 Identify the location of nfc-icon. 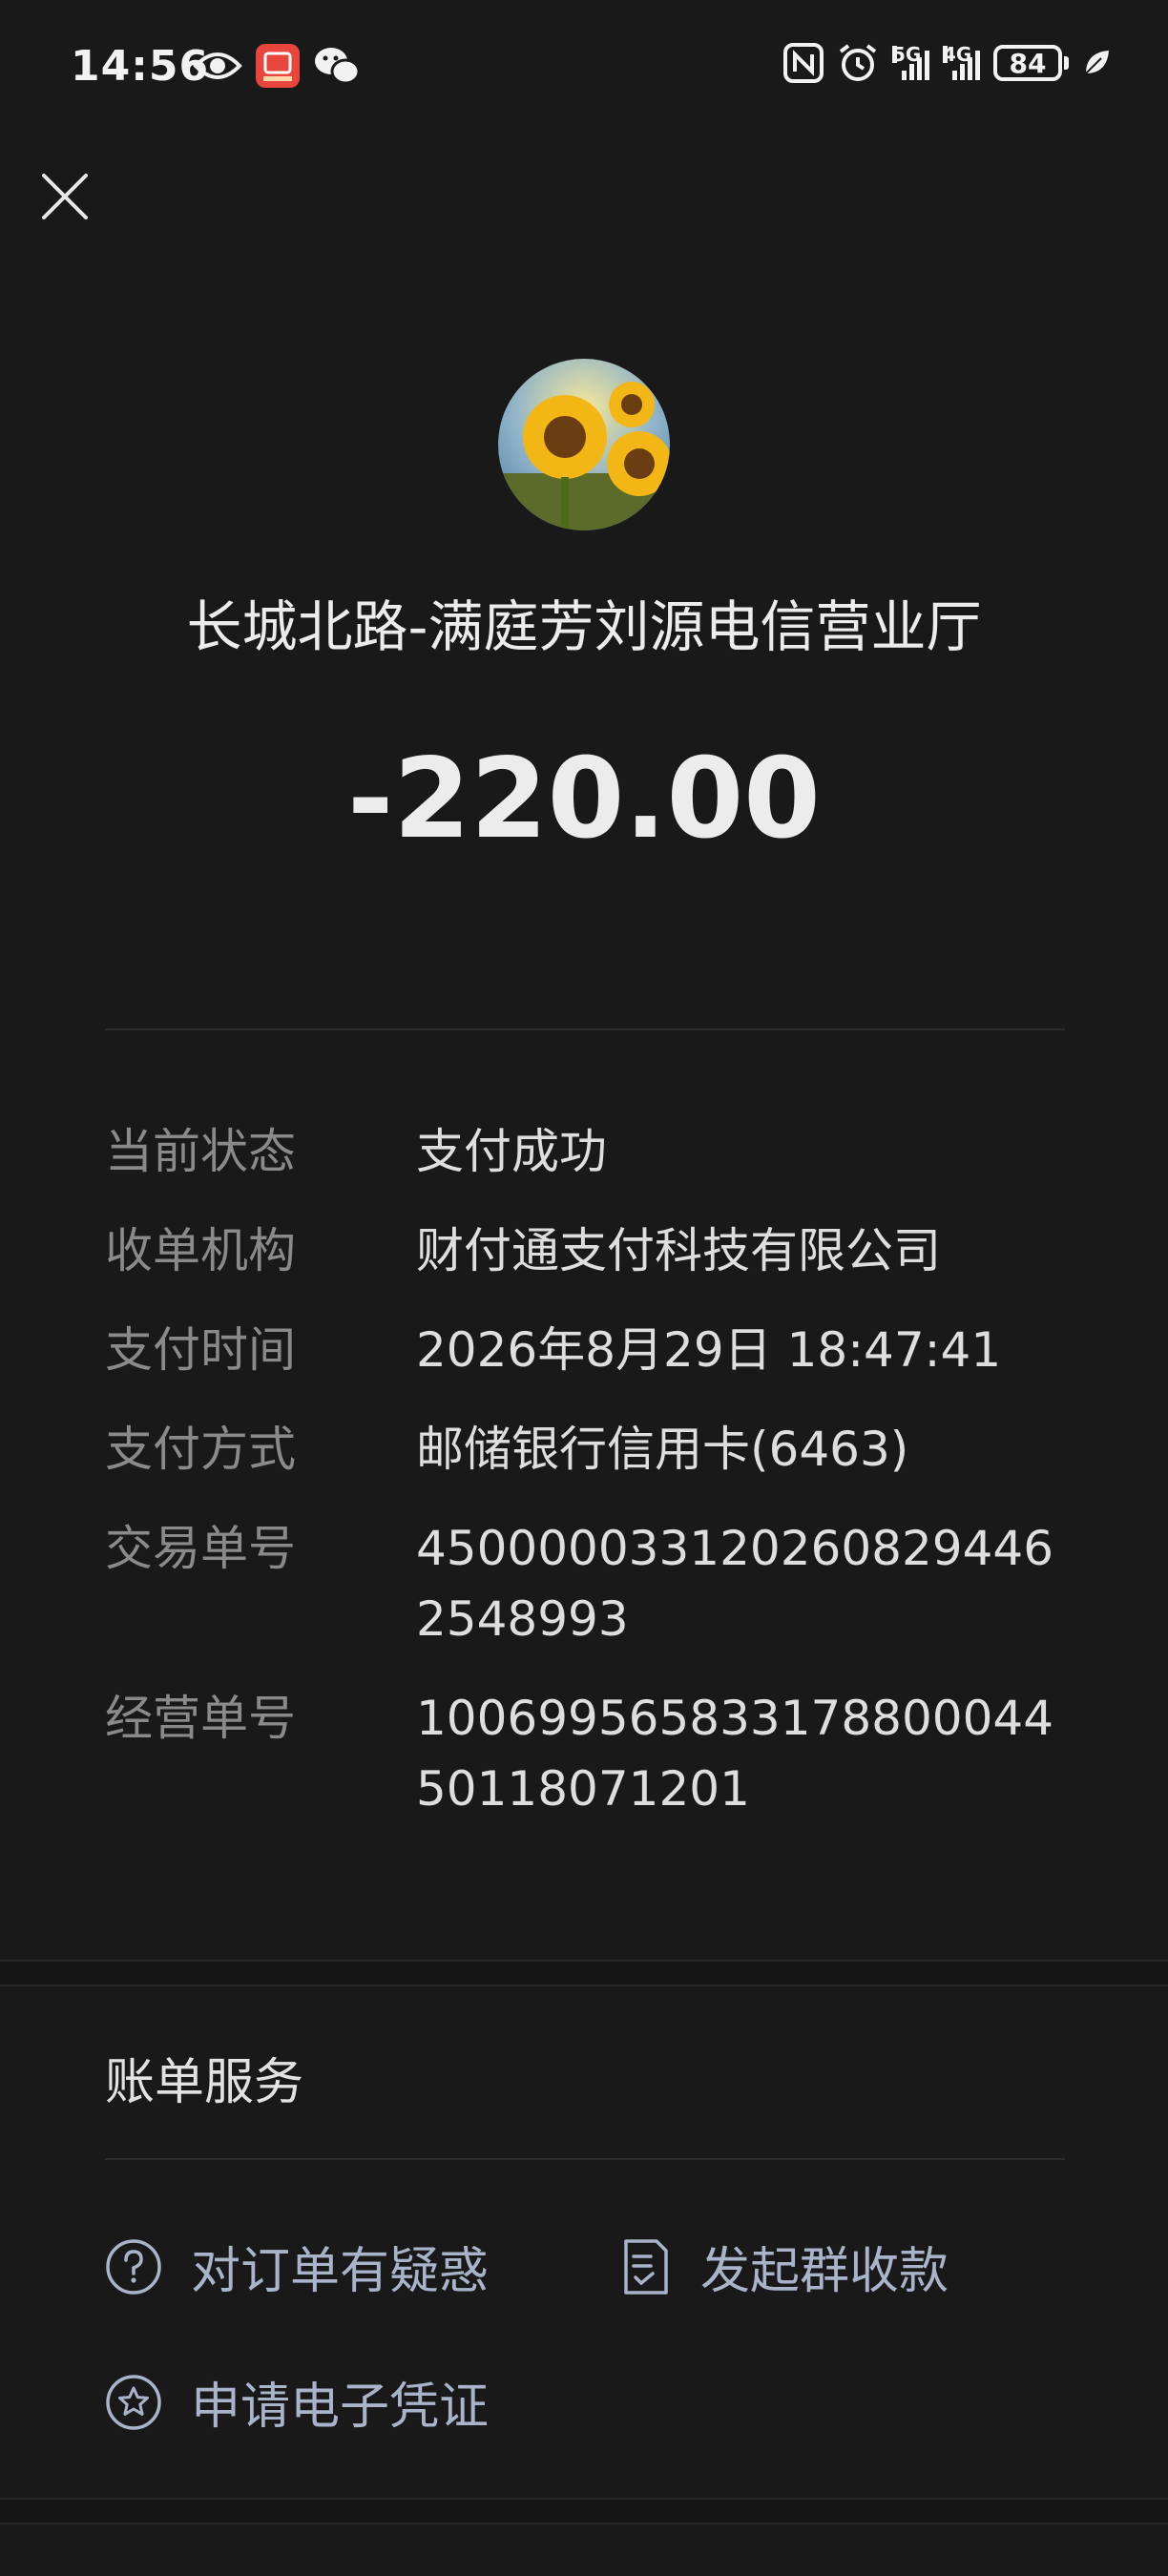
(803, 63).